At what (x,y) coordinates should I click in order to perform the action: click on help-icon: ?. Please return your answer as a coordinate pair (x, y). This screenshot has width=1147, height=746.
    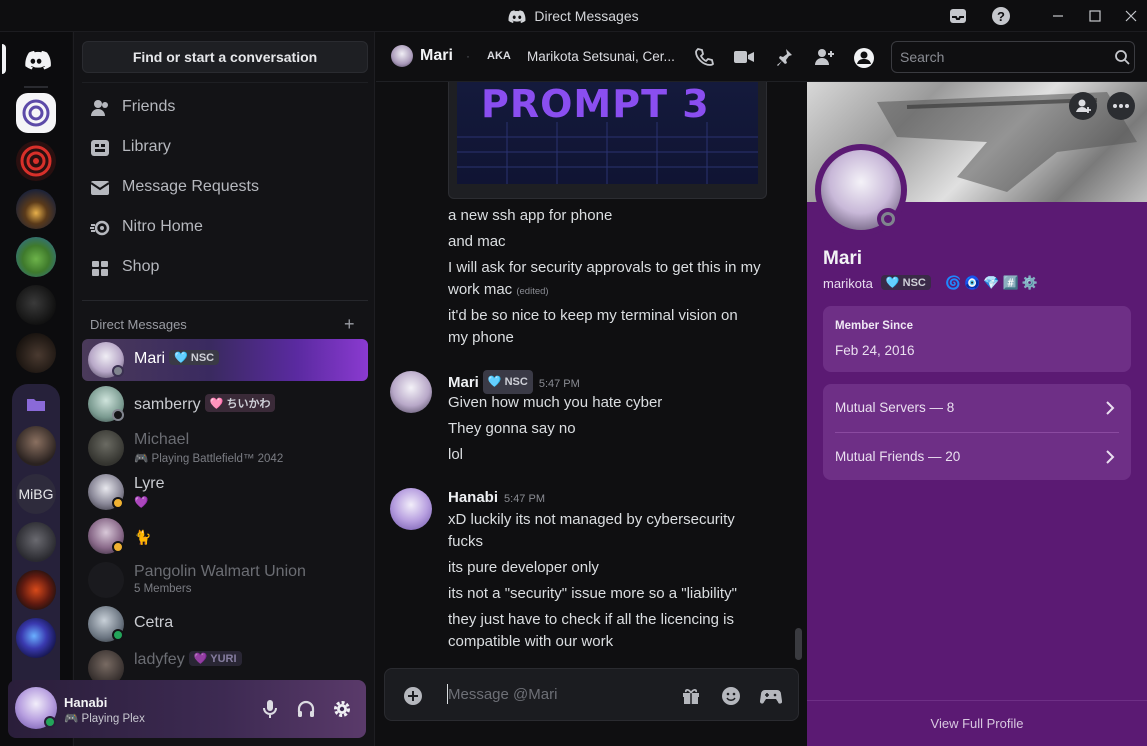
    Looking at the image, I should click on (1002, 17).